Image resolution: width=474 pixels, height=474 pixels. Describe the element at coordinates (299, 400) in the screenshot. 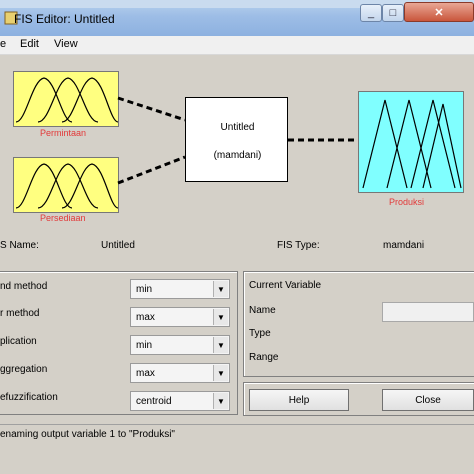

I see `help-button: Help` at that location.